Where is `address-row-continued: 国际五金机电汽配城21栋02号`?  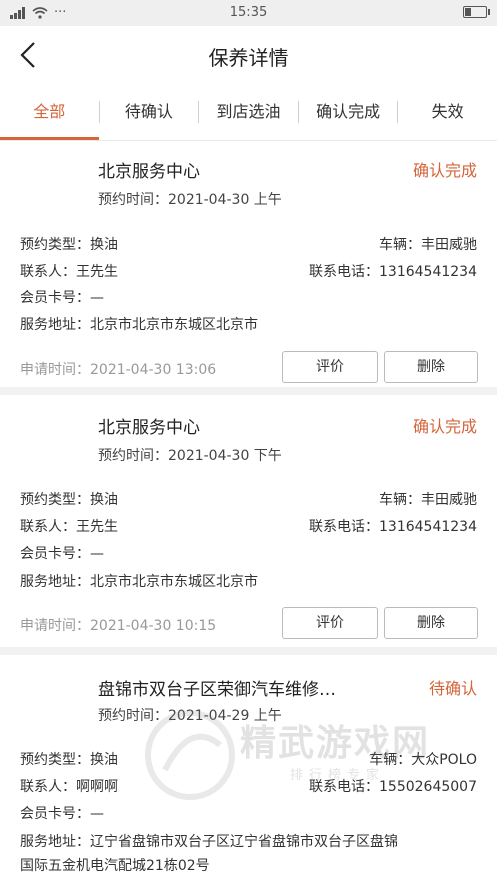 address-row-continued: 国际五金机电汽配城21栋02号 is located at coordinates (115, 866).